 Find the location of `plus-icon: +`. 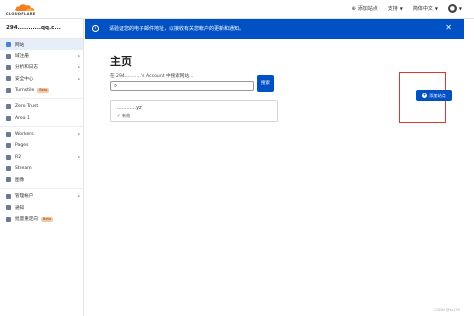

plus-icon: + is located at coordinates (425, 95).